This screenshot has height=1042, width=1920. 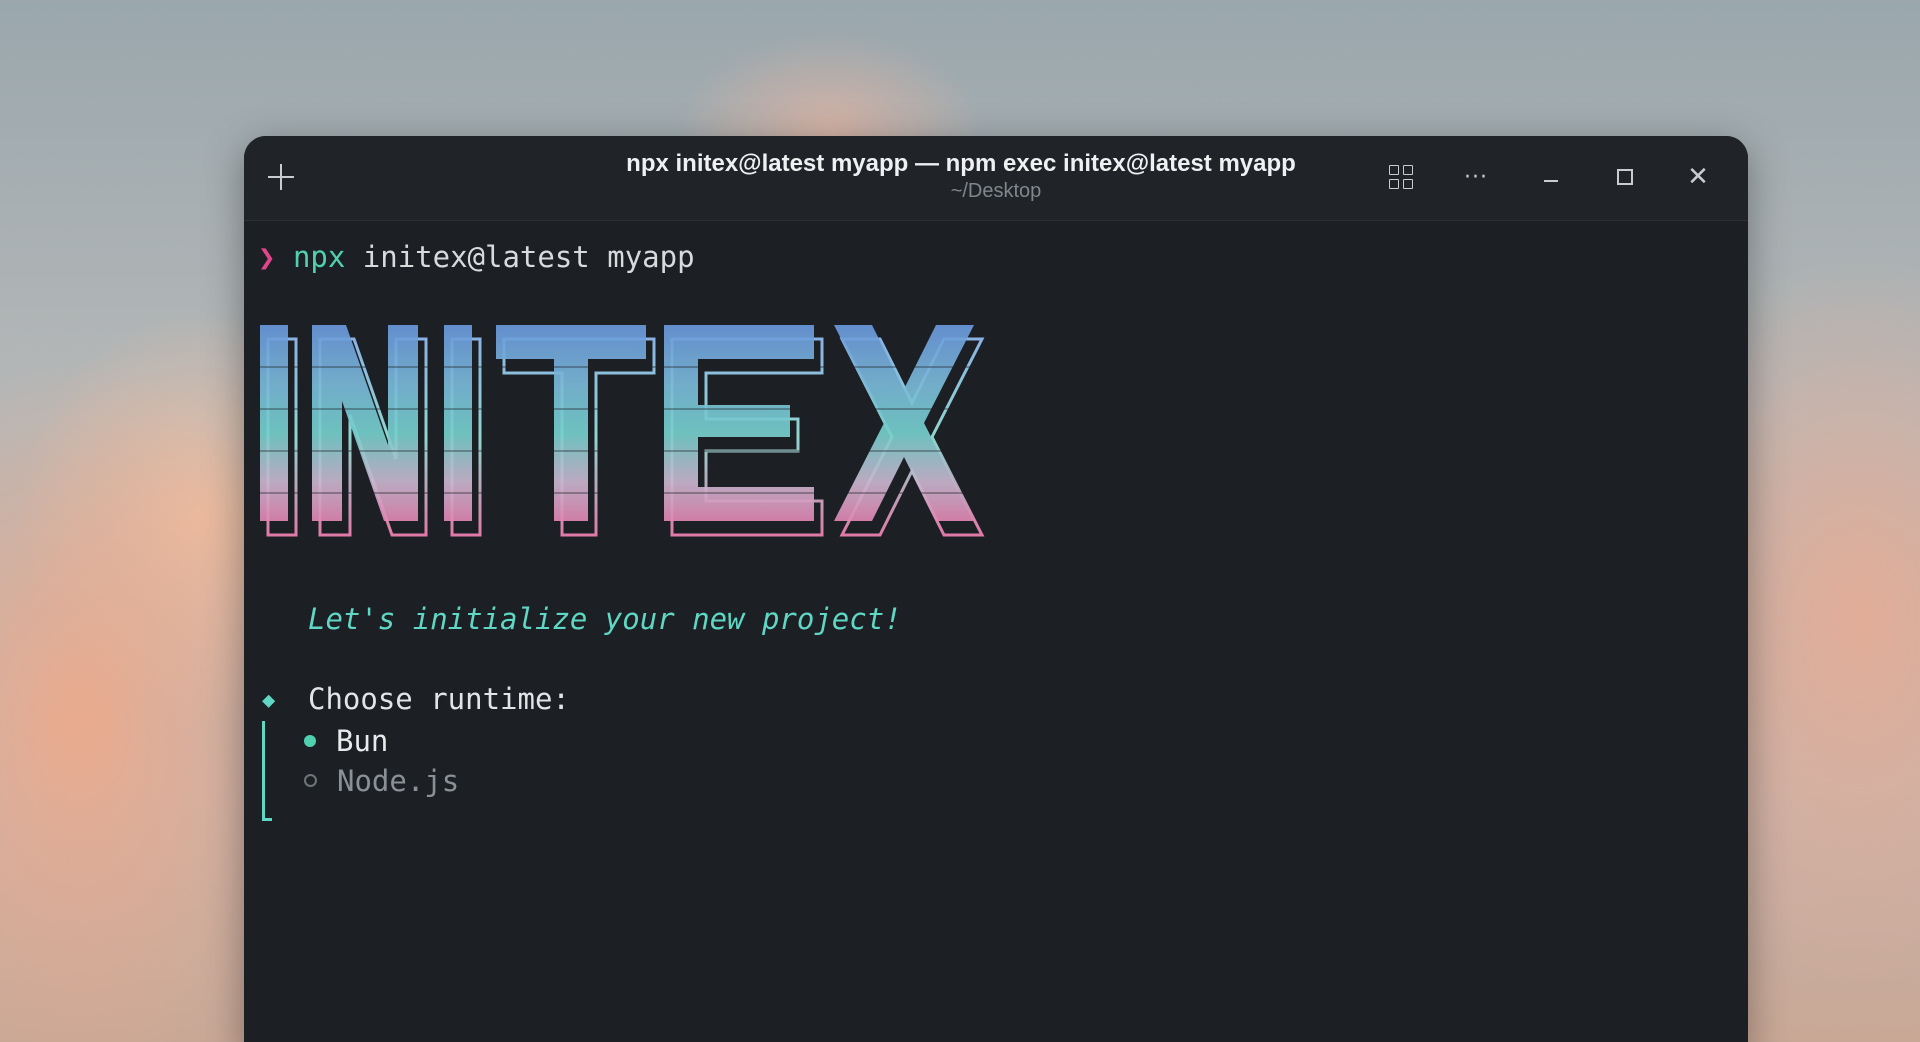 I want to click on window-subtitle: ~/Desktop, so click(x=996, y=191).